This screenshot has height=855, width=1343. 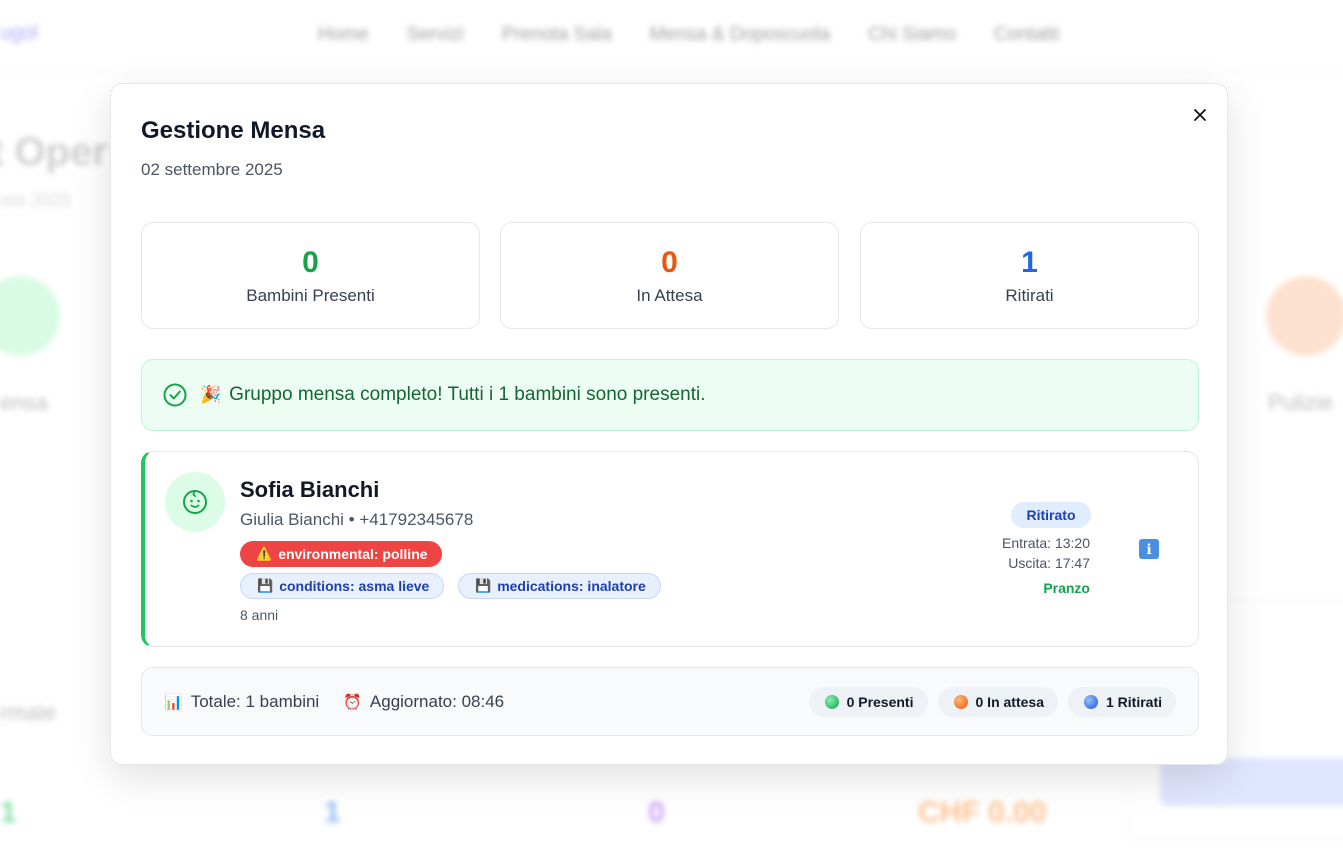 What do you see at coordinates (357, 519) in the screenshot?
I see `parent-contact: Giulia Bianchi • +41792345678` at bounding box center [357, 519].